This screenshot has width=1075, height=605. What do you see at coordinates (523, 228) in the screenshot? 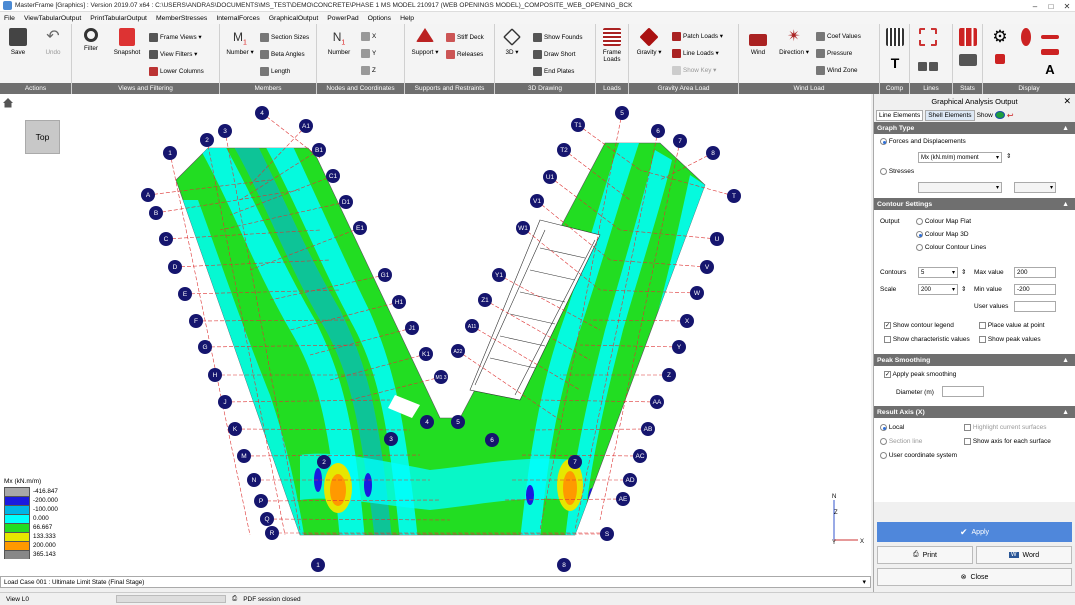
I see `grid-bubble: W1` at bounding box center [523, 228].